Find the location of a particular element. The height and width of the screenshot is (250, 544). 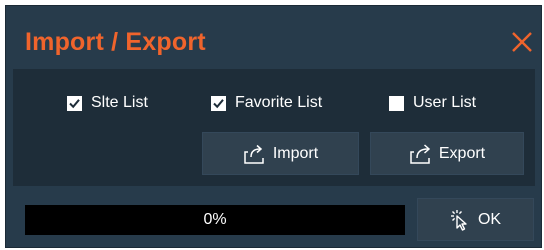

favorite-list-checkbox: Favorite List is located at coordinates (266, 103).